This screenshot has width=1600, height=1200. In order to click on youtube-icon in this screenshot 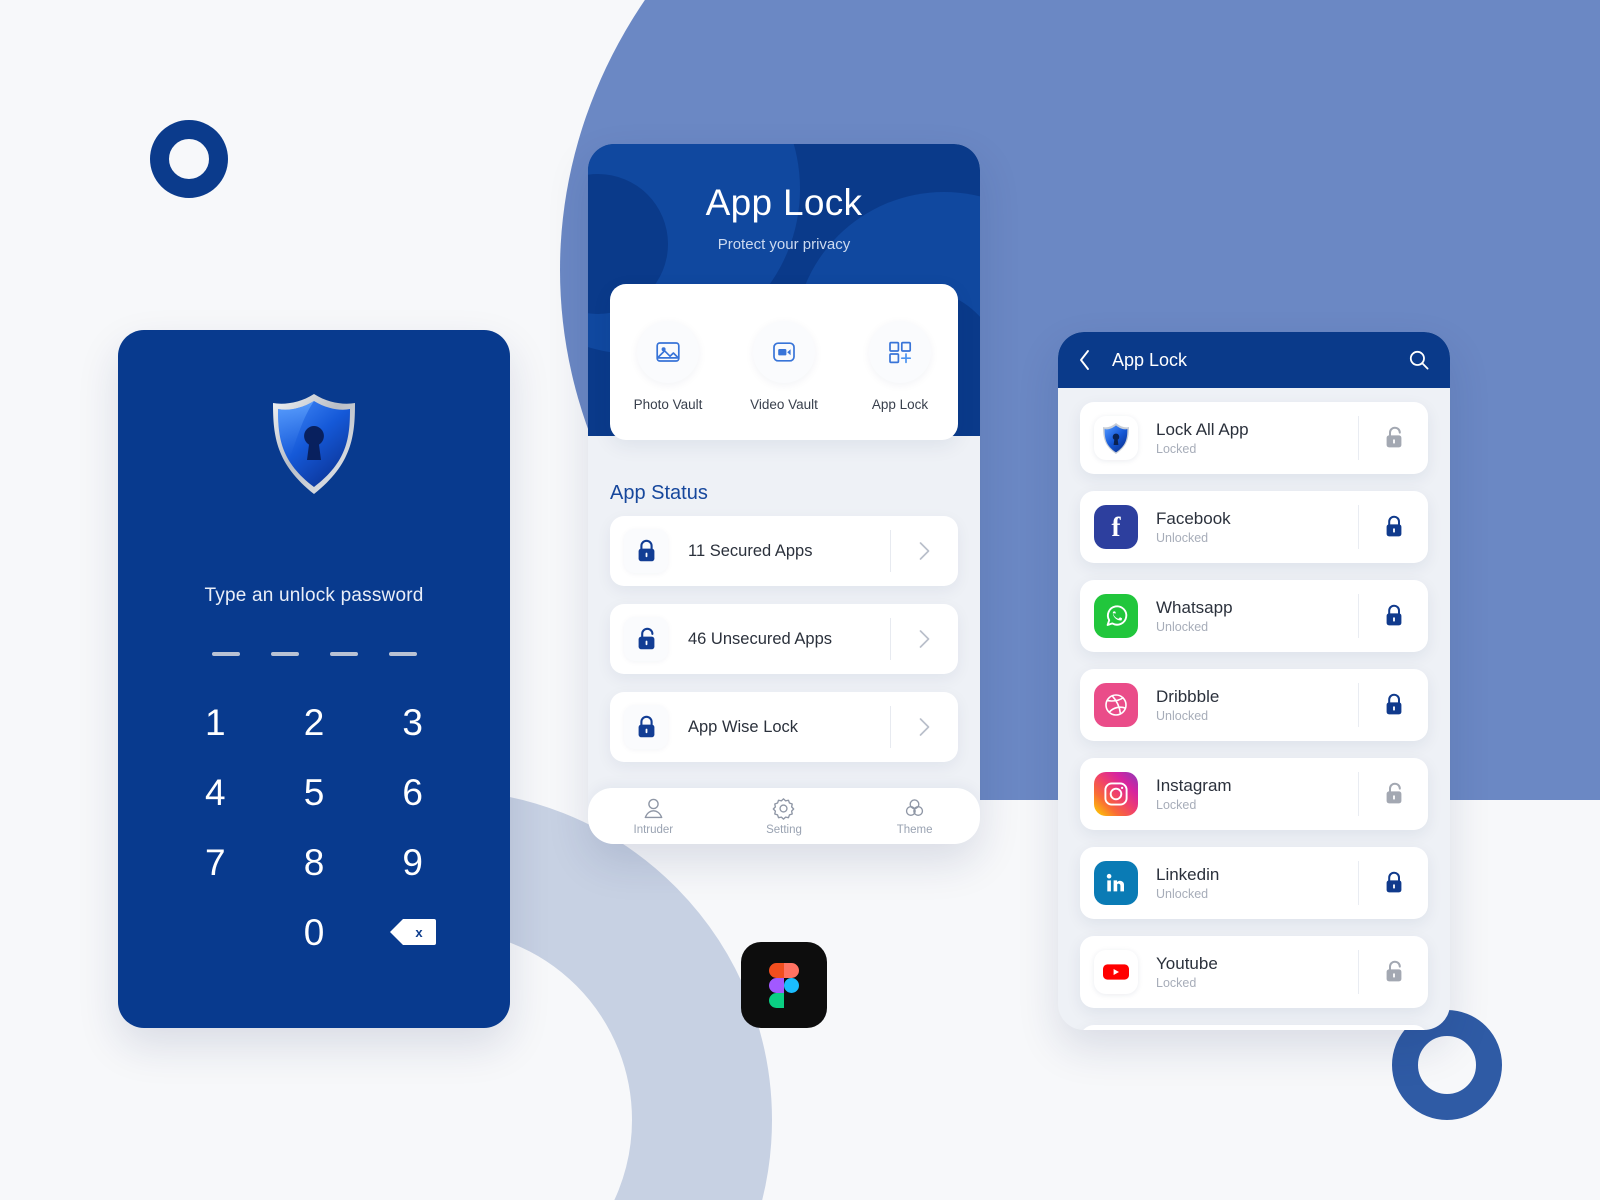, I will do `click(1116, 972)`.